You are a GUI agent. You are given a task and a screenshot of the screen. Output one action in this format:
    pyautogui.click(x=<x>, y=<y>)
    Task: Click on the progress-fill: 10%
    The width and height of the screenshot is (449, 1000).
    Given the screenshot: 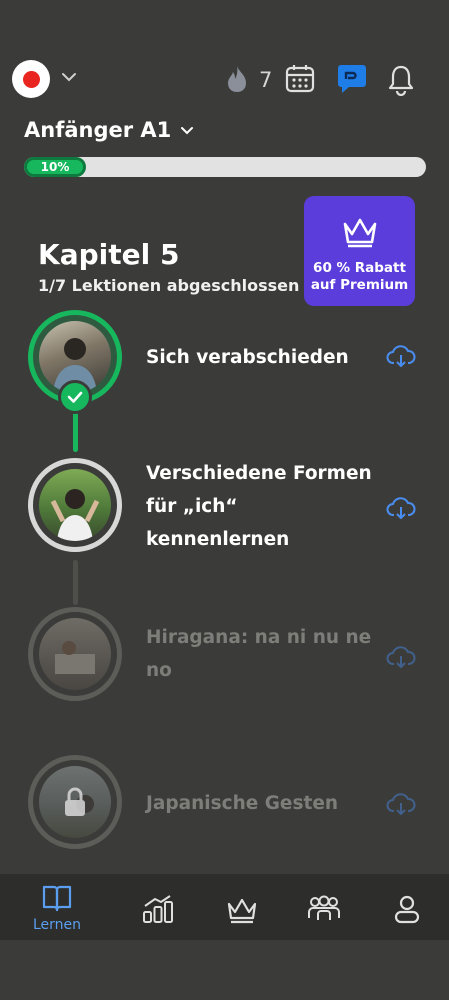 What is the action you would take?
    pyautogui.click(x=55, y=167)
    